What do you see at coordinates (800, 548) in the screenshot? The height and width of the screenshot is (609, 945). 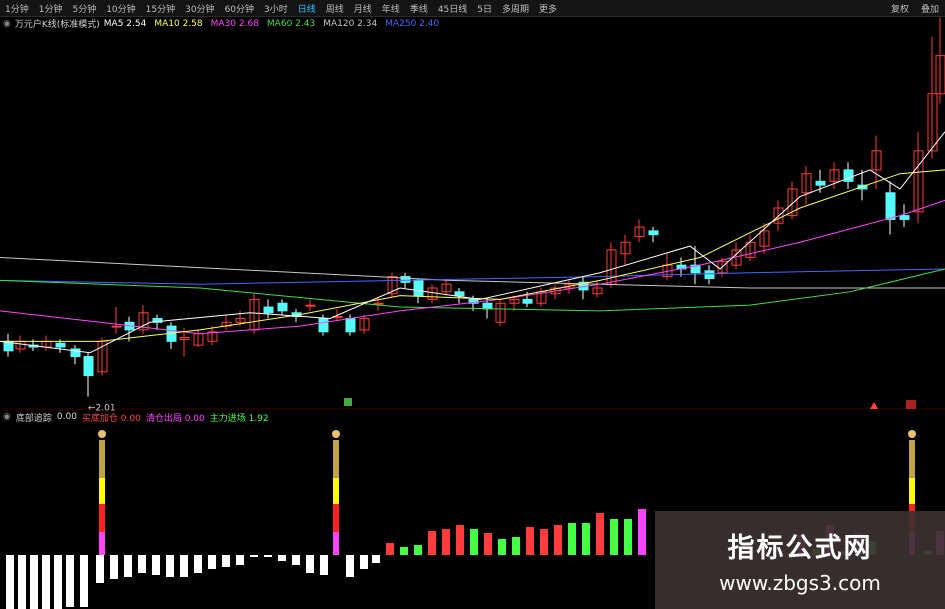 I see `watermark-title: 指标公式网` at bounding box center [800, 548].